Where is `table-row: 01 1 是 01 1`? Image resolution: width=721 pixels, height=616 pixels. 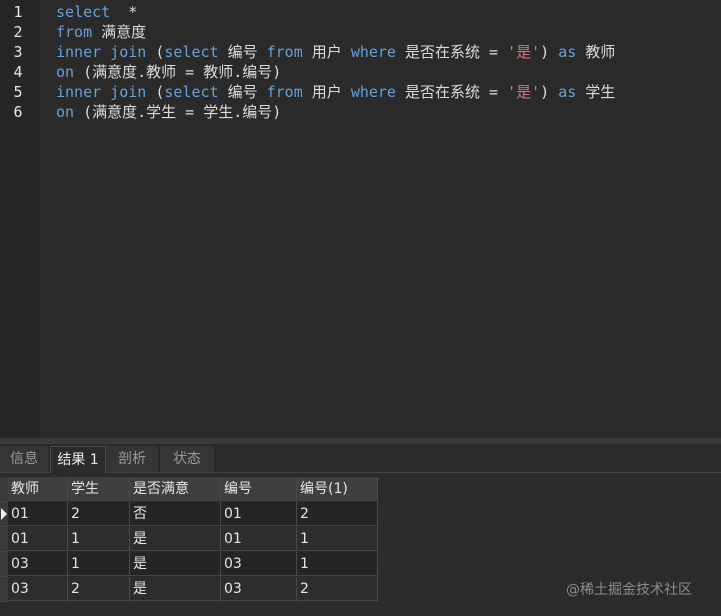
table-row: 01 1 是 01 1 is located at coordinates (189, 539).